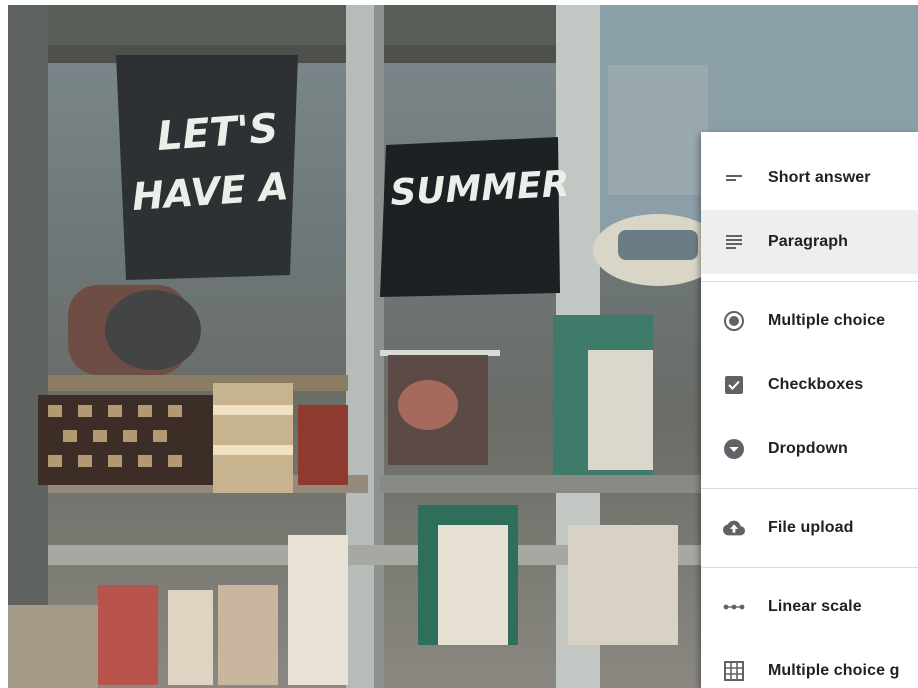 Image resolution: width=918 pixels, height=688 pixels. What do you see at coordinates (734, 528) in the screenshot?
I see `cloud-upload-icon` at bounding box center [734, 528].